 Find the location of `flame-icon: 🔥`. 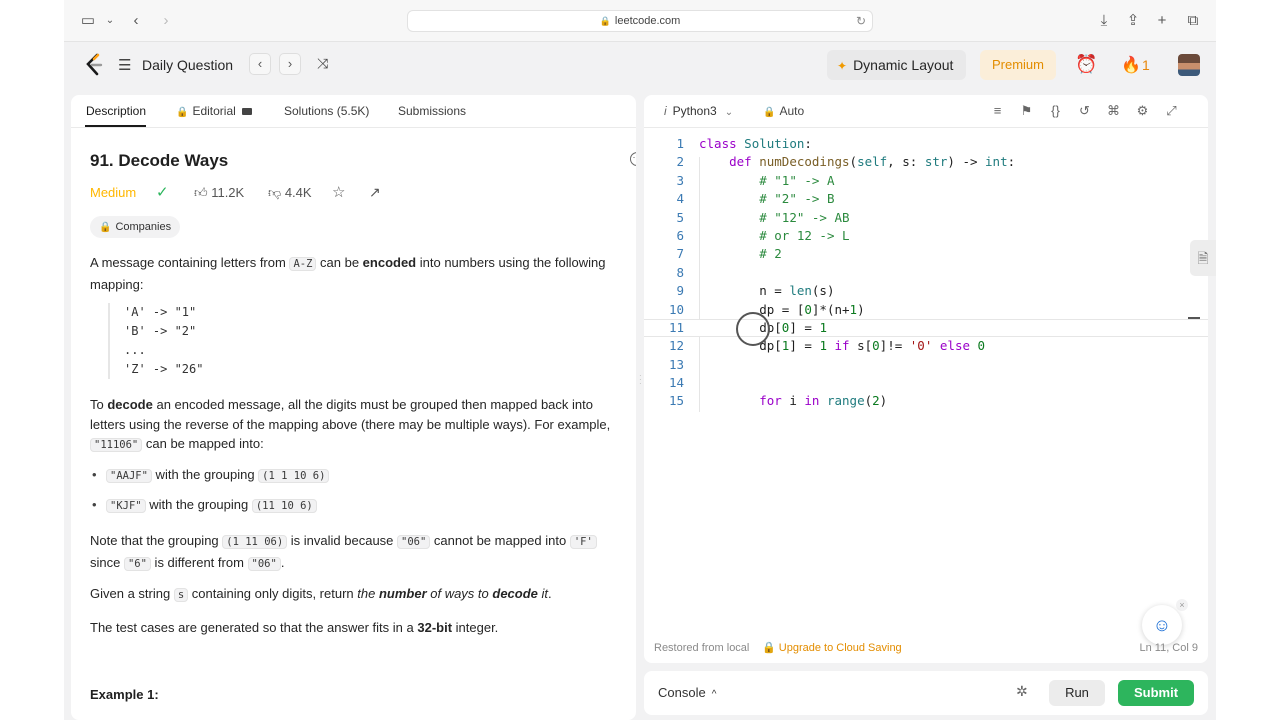

flame-icon: 🔥 is located at coordinates (1131, 65).